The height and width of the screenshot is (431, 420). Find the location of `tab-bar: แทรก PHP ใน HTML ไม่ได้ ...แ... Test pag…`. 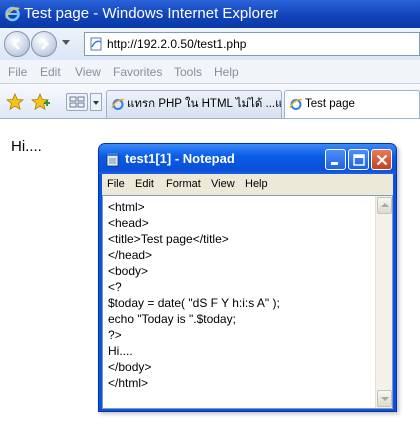

tab-bar: แทรก PHP ใน HTML ไม่ได้ ...แ... Test pag… is located at coordinates (210, 102).